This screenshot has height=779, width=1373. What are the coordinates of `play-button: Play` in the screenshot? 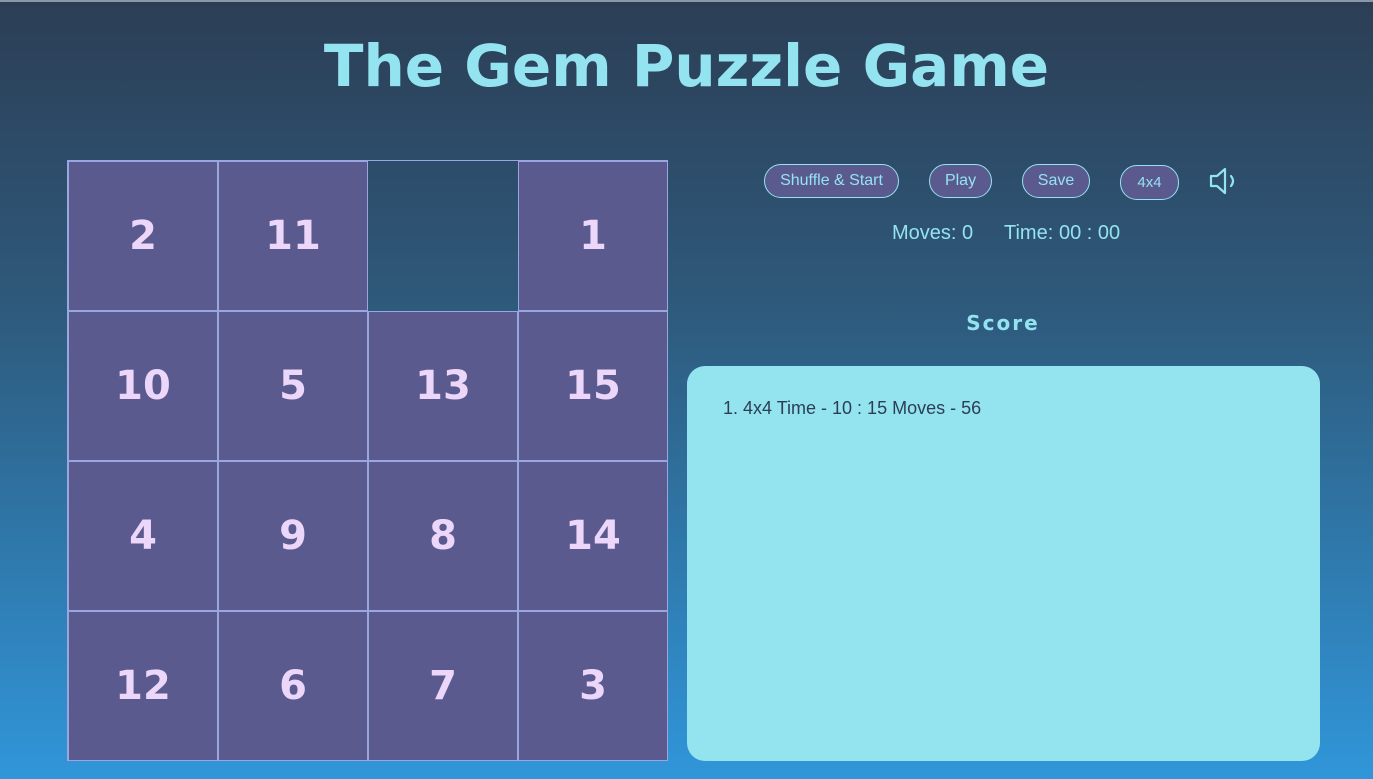 It's located at (960, 181).